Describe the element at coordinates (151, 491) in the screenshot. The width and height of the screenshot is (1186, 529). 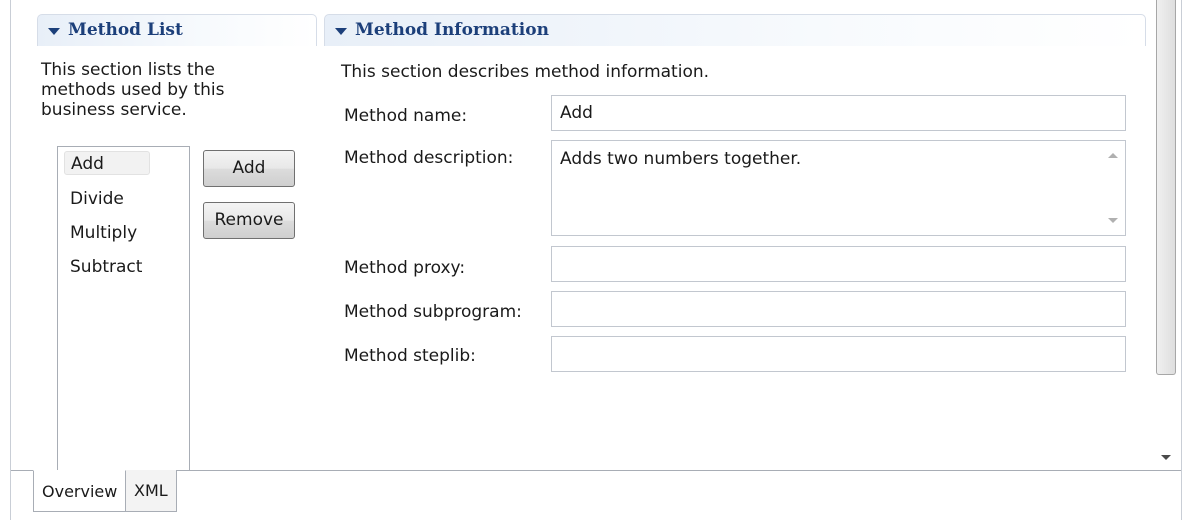
I see `tab-xml: XML` at that location.